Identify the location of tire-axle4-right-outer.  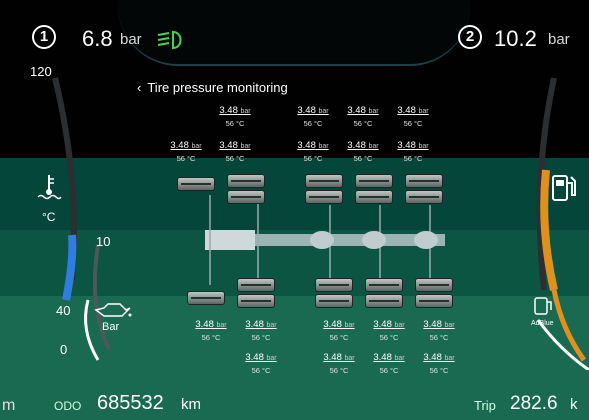
(384, 301).